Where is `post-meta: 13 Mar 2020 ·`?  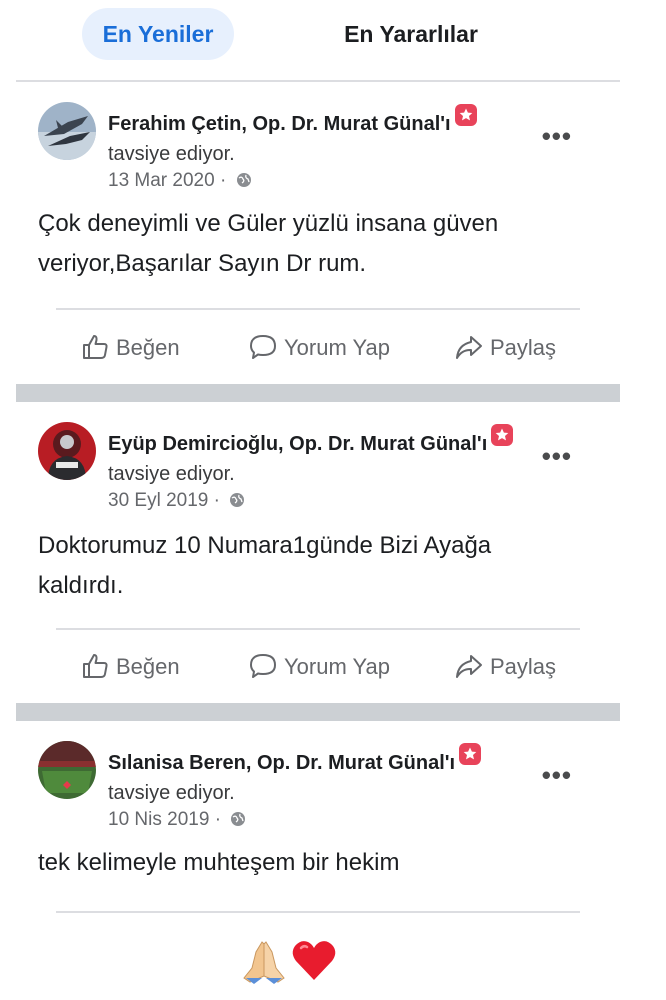 post-meta: 13 Mar 2020 · is located at coordinates (180, 181).